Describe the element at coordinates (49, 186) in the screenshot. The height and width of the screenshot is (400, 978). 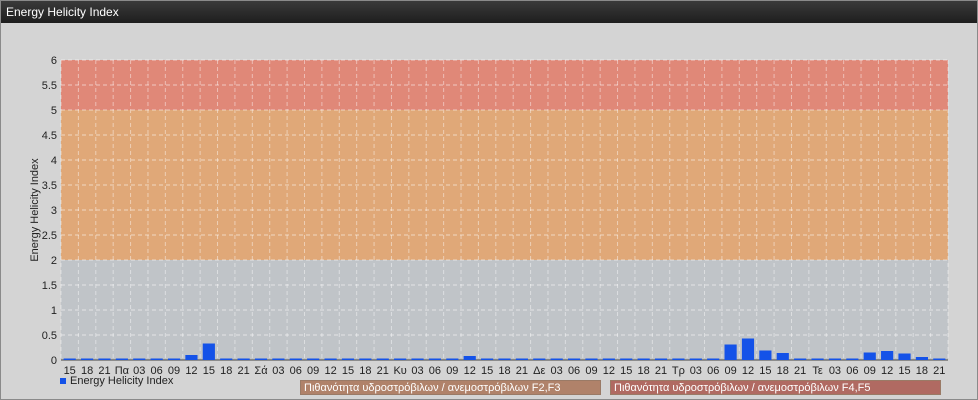
I see `y-tick-label: 3.5` at that location.